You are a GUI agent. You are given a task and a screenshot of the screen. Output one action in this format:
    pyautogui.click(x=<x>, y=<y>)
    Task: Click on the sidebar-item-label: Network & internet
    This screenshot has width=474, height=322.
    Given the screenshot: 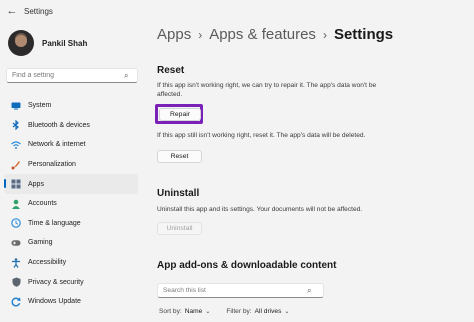 What is the action you would take?
    pyautogui.click(x=57, y=145)
    